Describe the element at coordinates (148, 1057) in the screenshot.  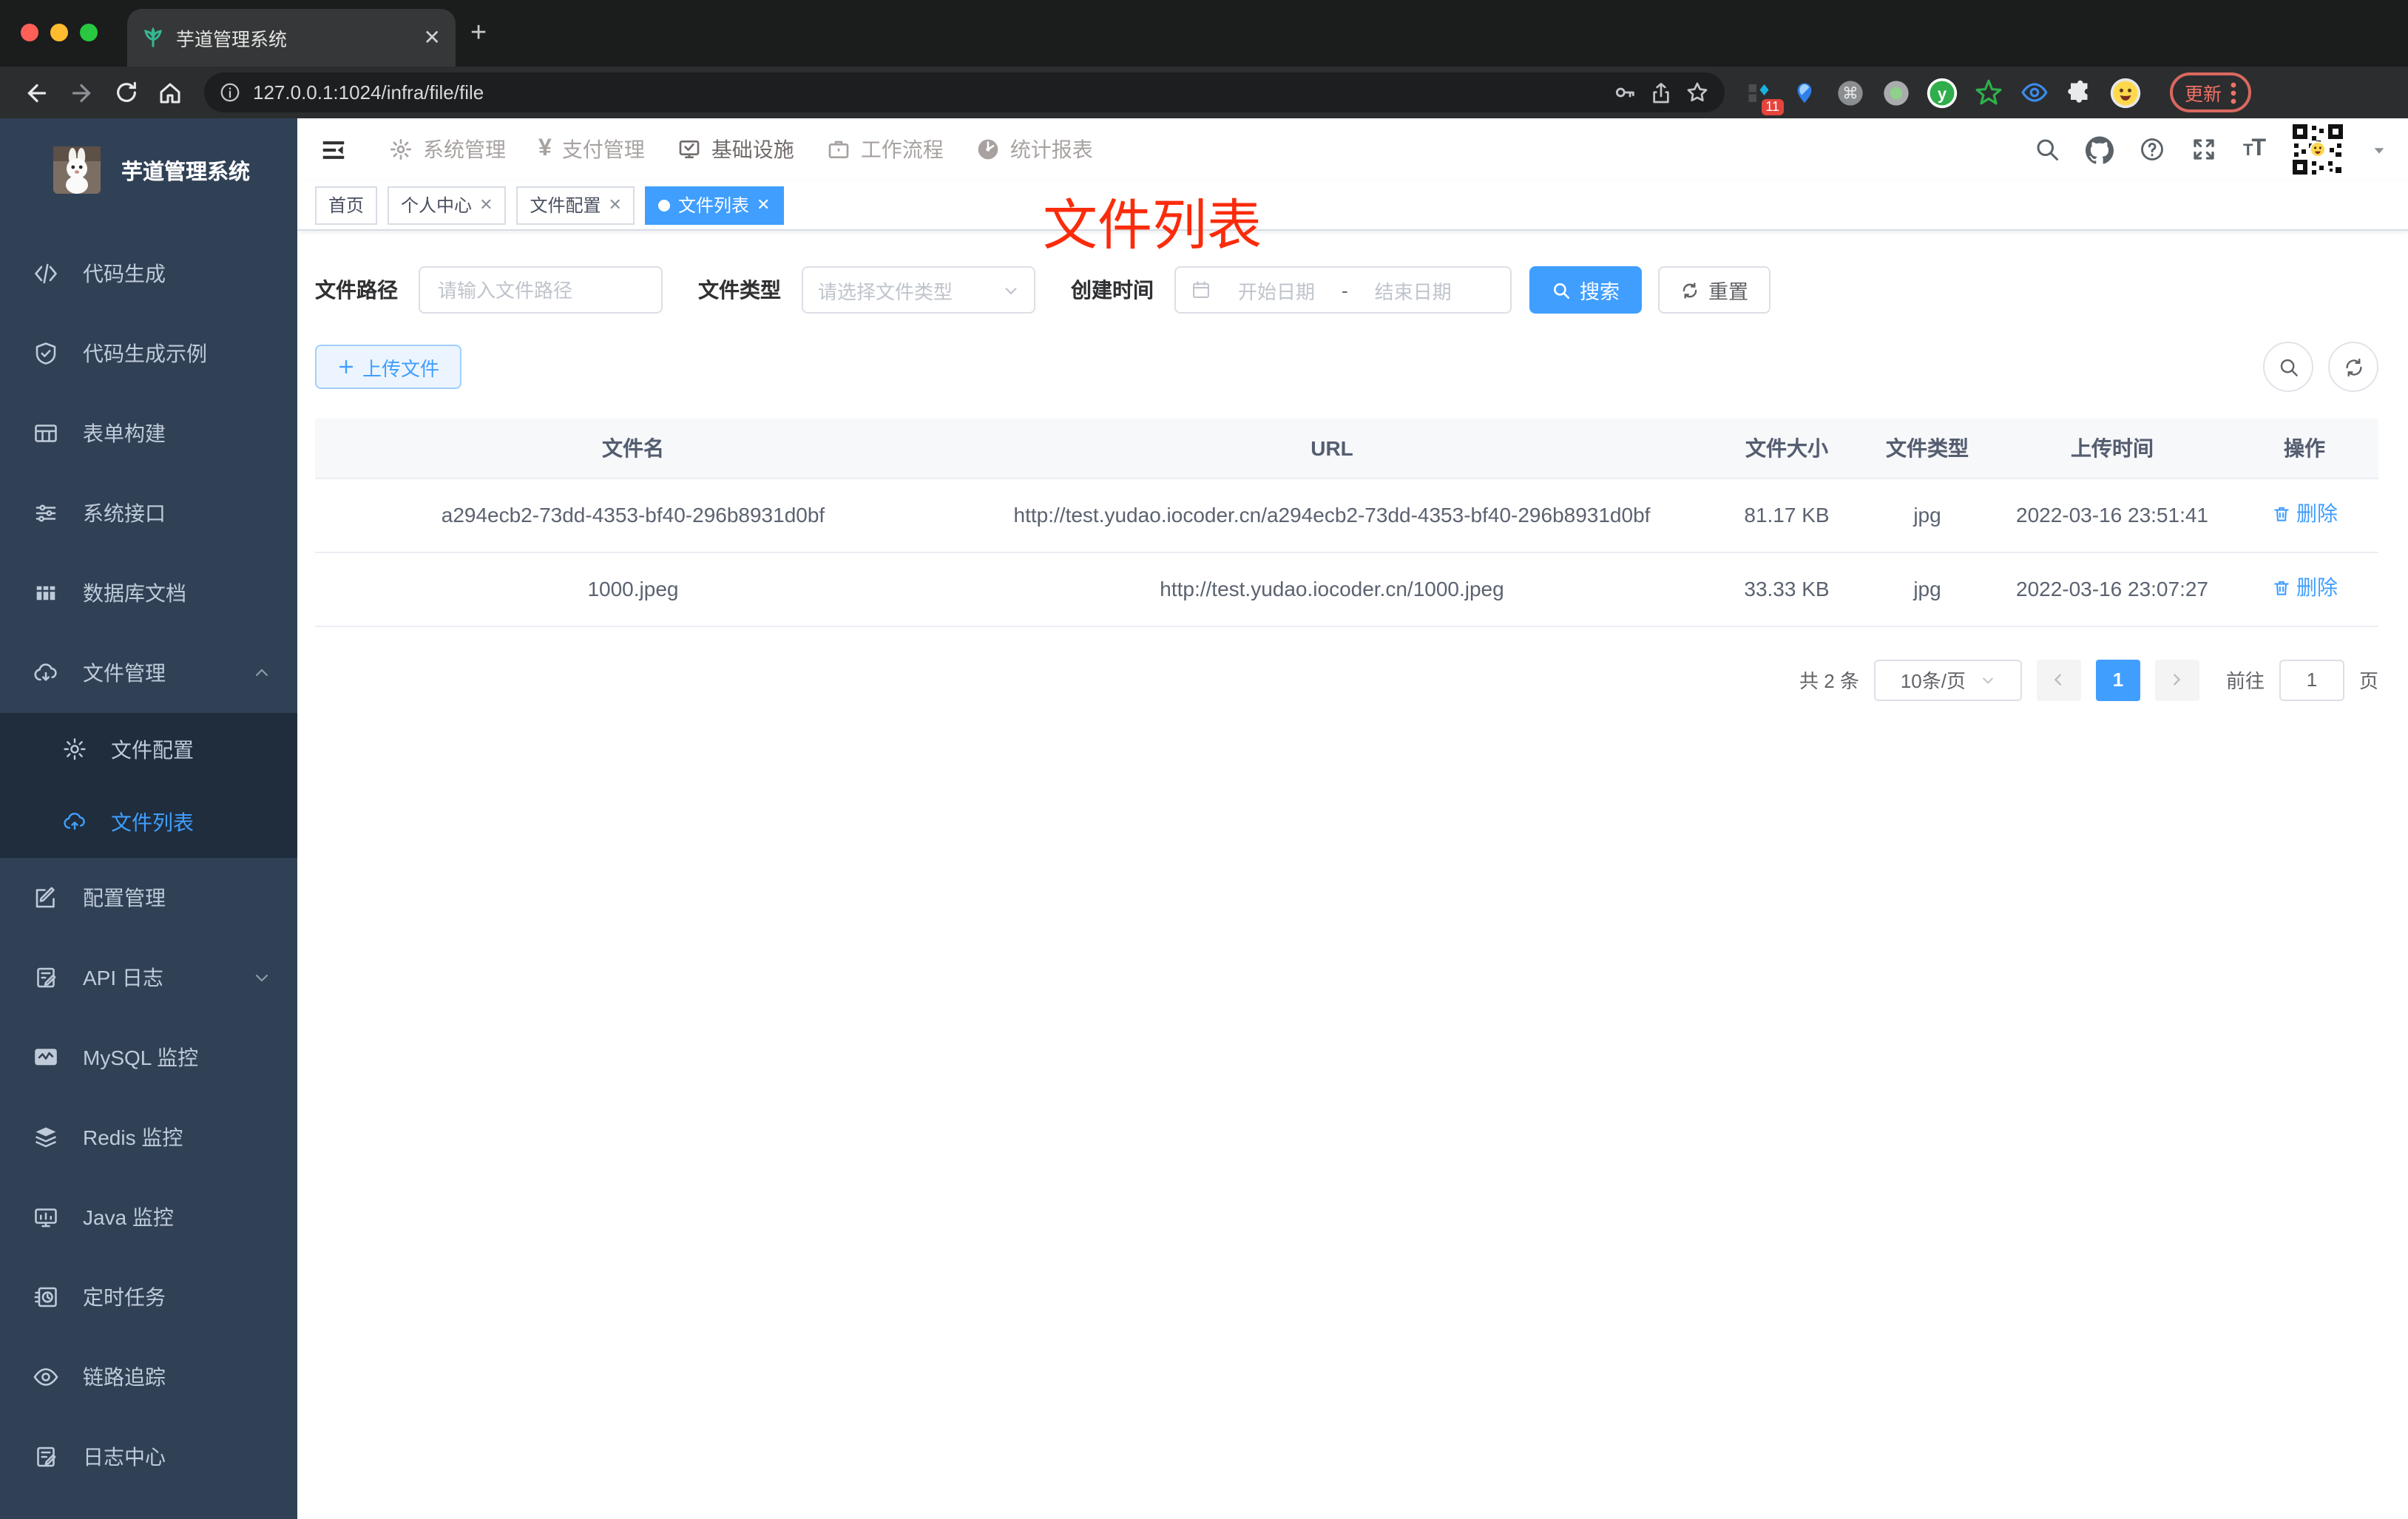
I see `sidebar-item-mysql-monitor: MySQL 监控` at that location.